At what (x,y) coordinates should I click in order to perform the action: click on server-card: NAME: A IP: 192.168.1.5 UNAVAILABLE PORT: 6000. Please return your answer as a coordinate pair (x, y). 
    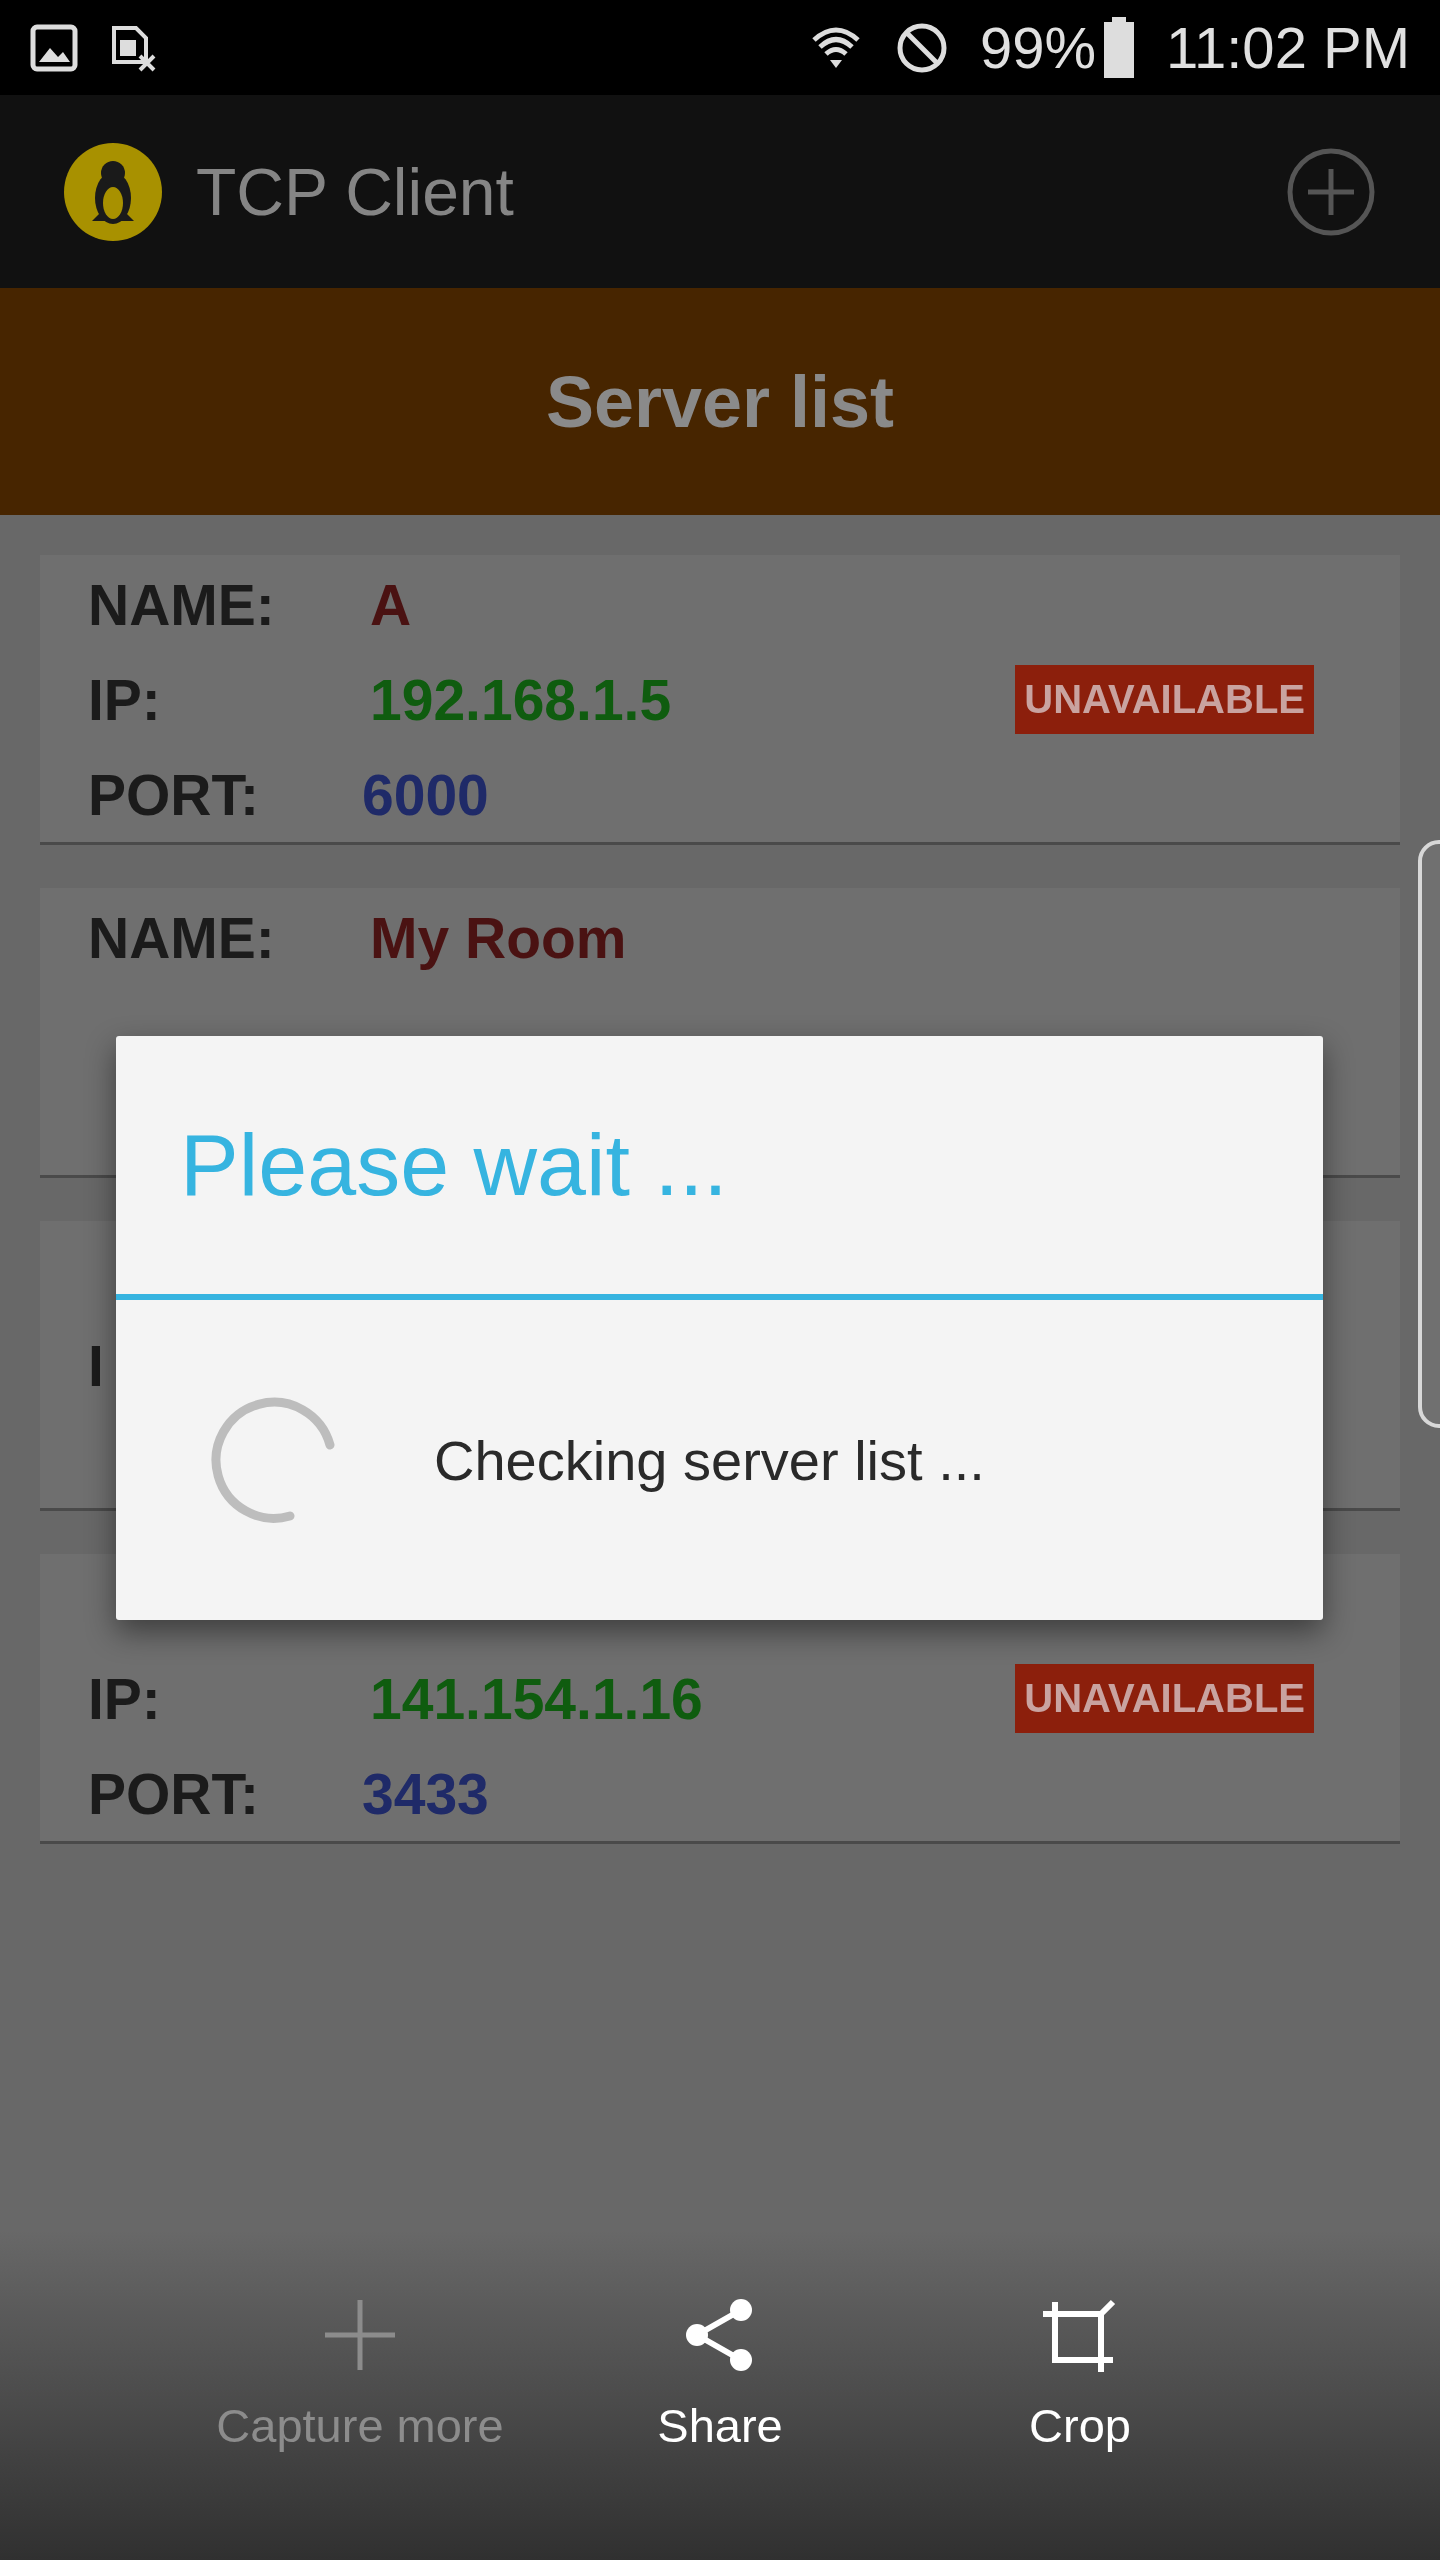
    Looking at the image, I should click on (720, 700).